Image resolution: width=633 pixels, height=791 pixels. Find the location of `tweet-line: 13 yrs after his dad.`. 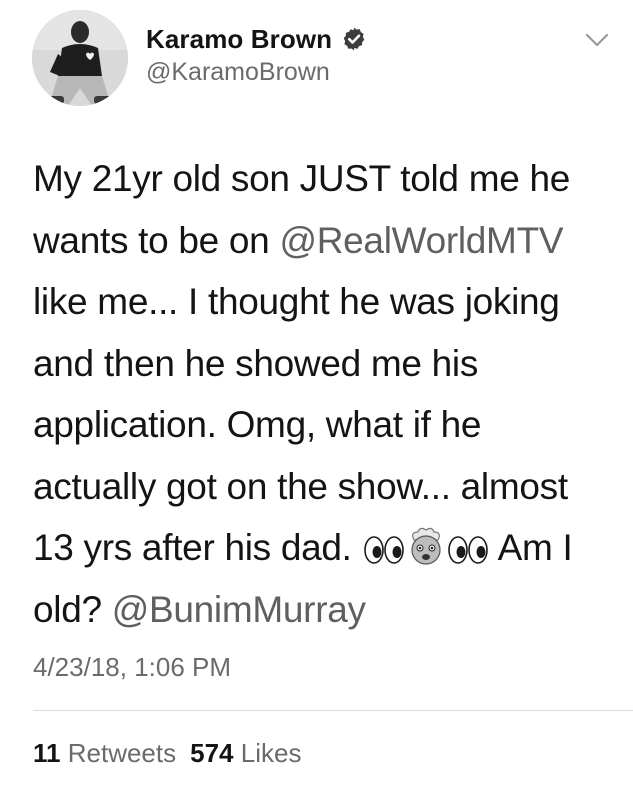

tweet-line: 13 yrs after his dad. is located at coordinates (197, 547).